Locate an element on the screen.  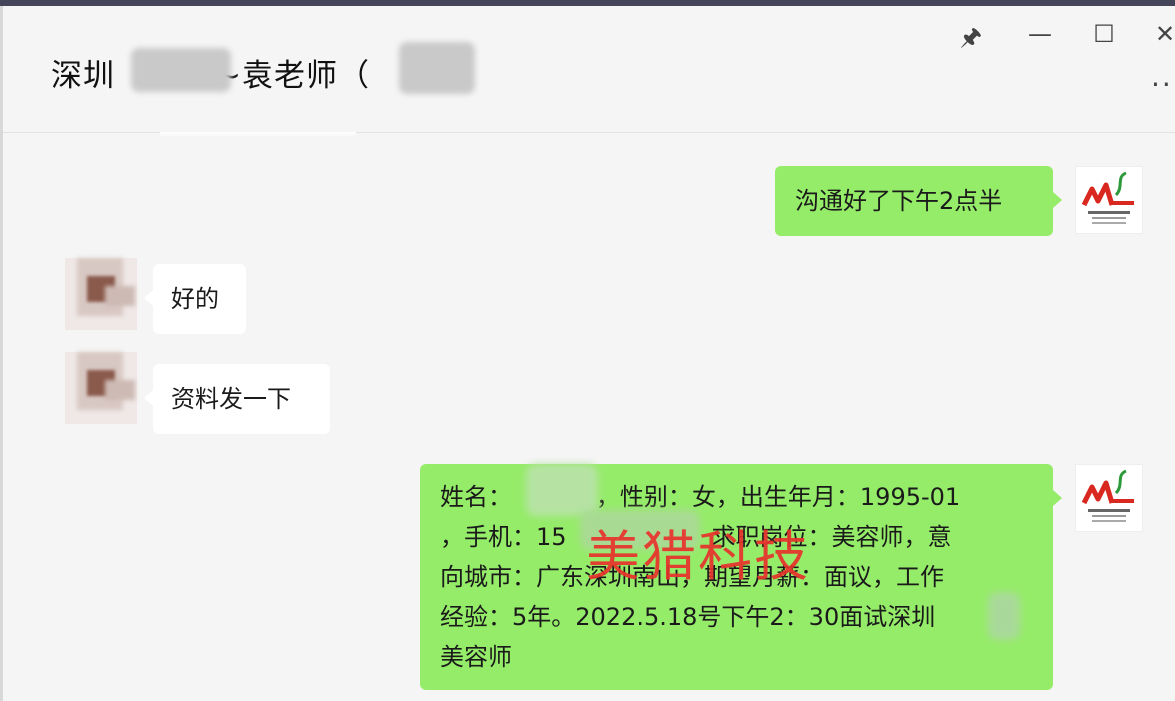
message-bubble-other: 资料发一下 is located at coordinates (241, 399).